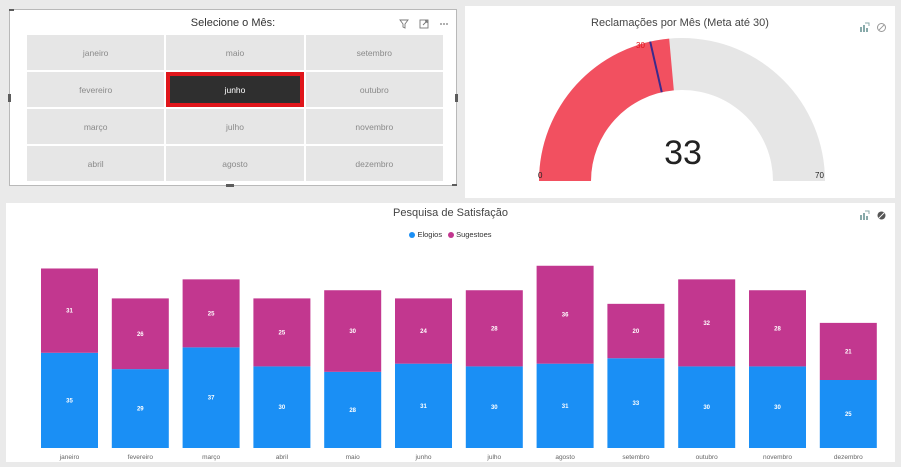 The height and width of the screenshot is (467, 901). I want to click on gauge-max-label: 70, so click(819, 175).